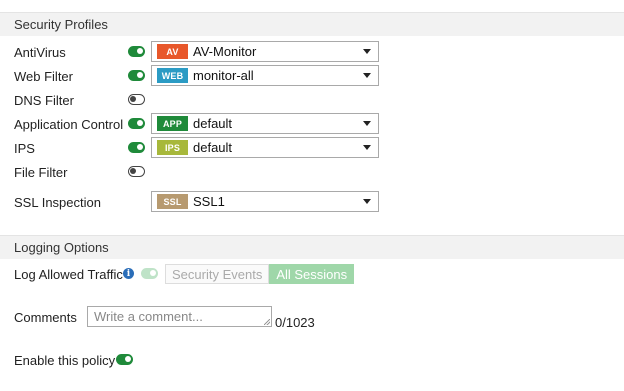  I want to click on log-allowed-traffic-toggle, so click(149, 273).